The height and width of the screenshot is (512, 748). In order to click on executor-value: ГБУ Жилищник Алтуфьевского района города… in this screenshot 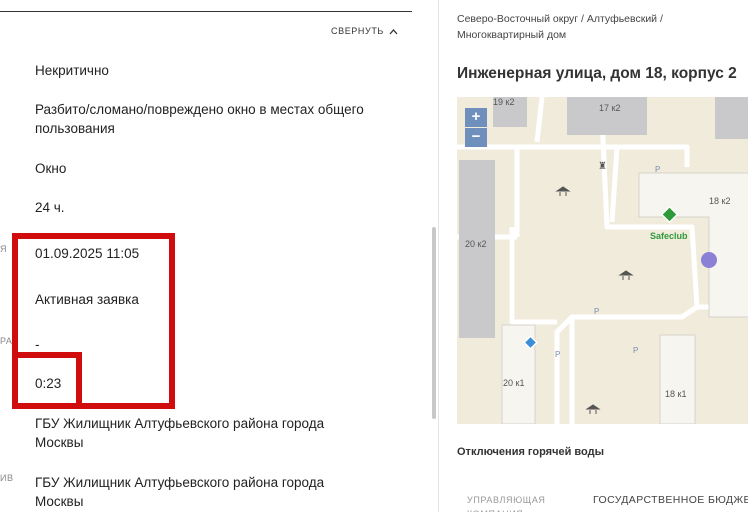, I will do `click(180, 492)`.